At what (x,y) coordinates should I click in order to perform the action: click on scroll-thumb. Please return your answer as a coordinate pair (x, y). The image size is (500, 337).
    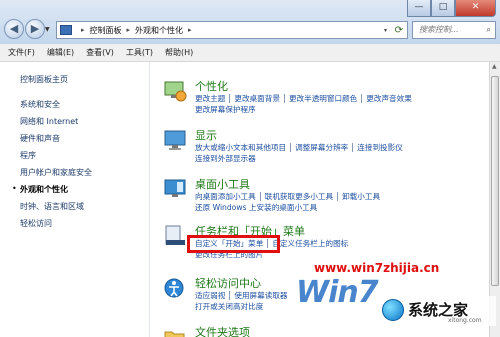
    Looking at the image, I should click on (495, 181).